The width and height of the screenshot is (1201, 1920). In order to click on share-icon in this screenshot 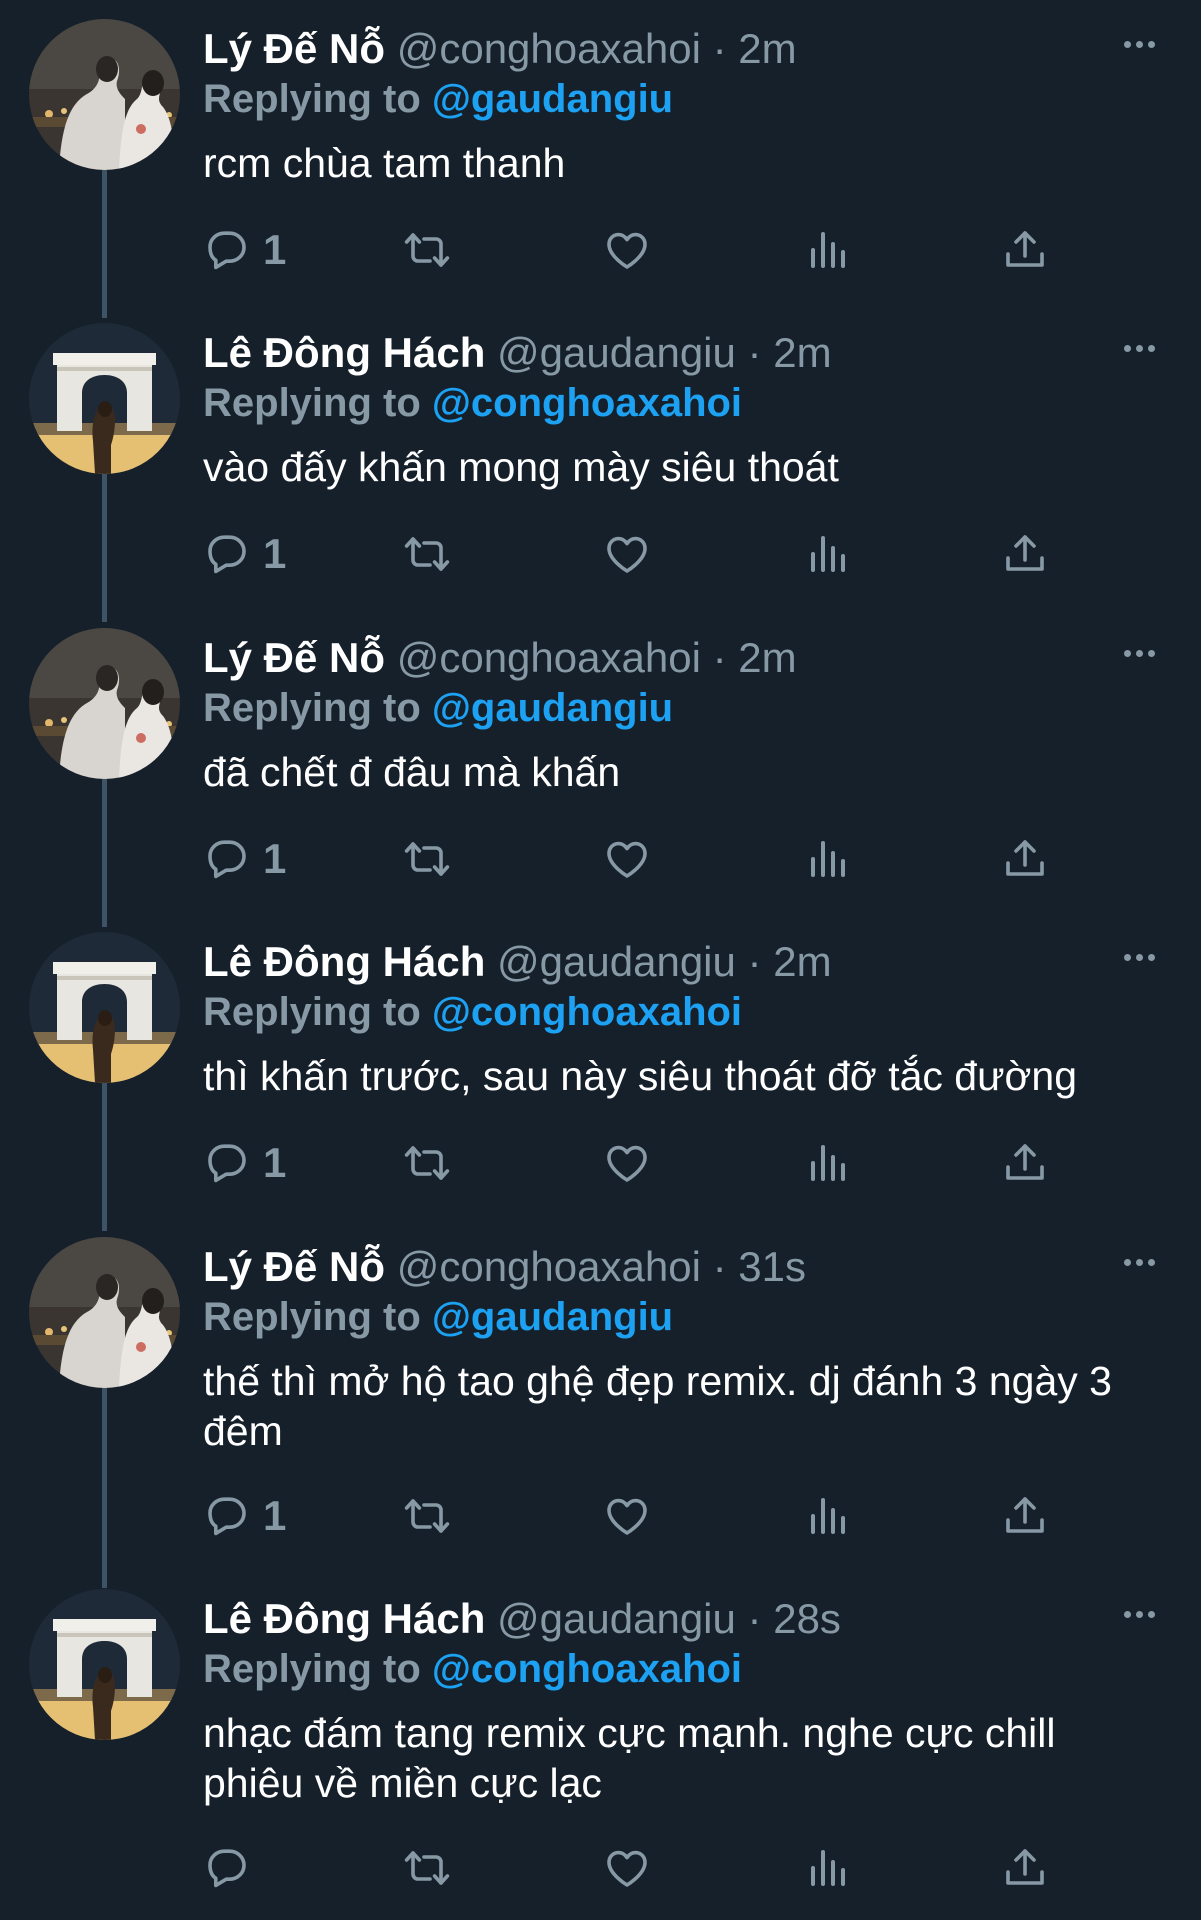, I will do `click(1025, 1516)`.